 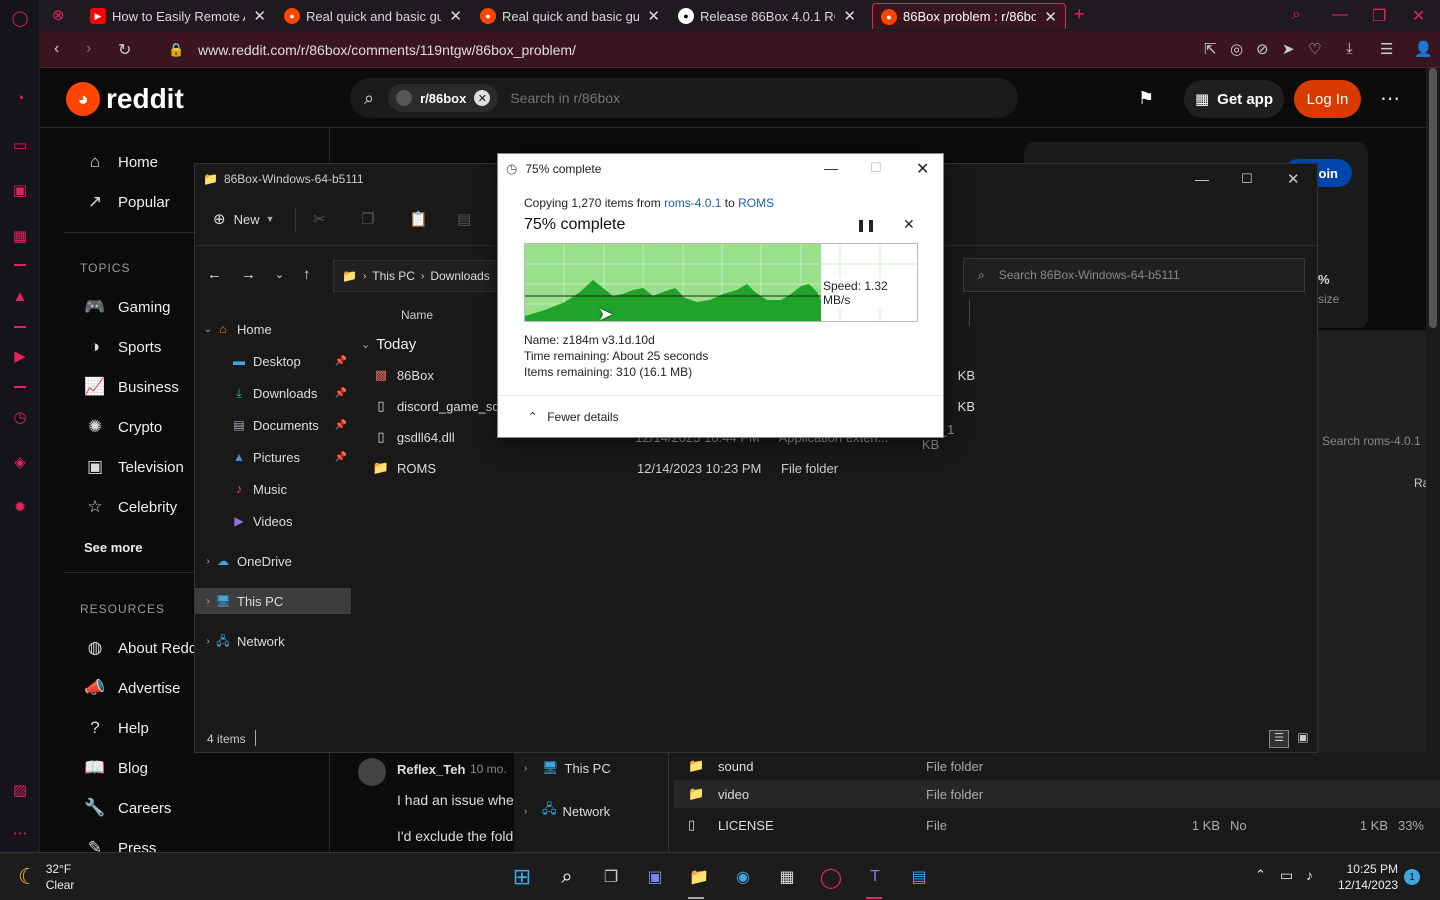 What do you see at coordinates (1379, 16) in the screenshot?
I see `restore-icon: ❐` at bounding box center [1379, 16].